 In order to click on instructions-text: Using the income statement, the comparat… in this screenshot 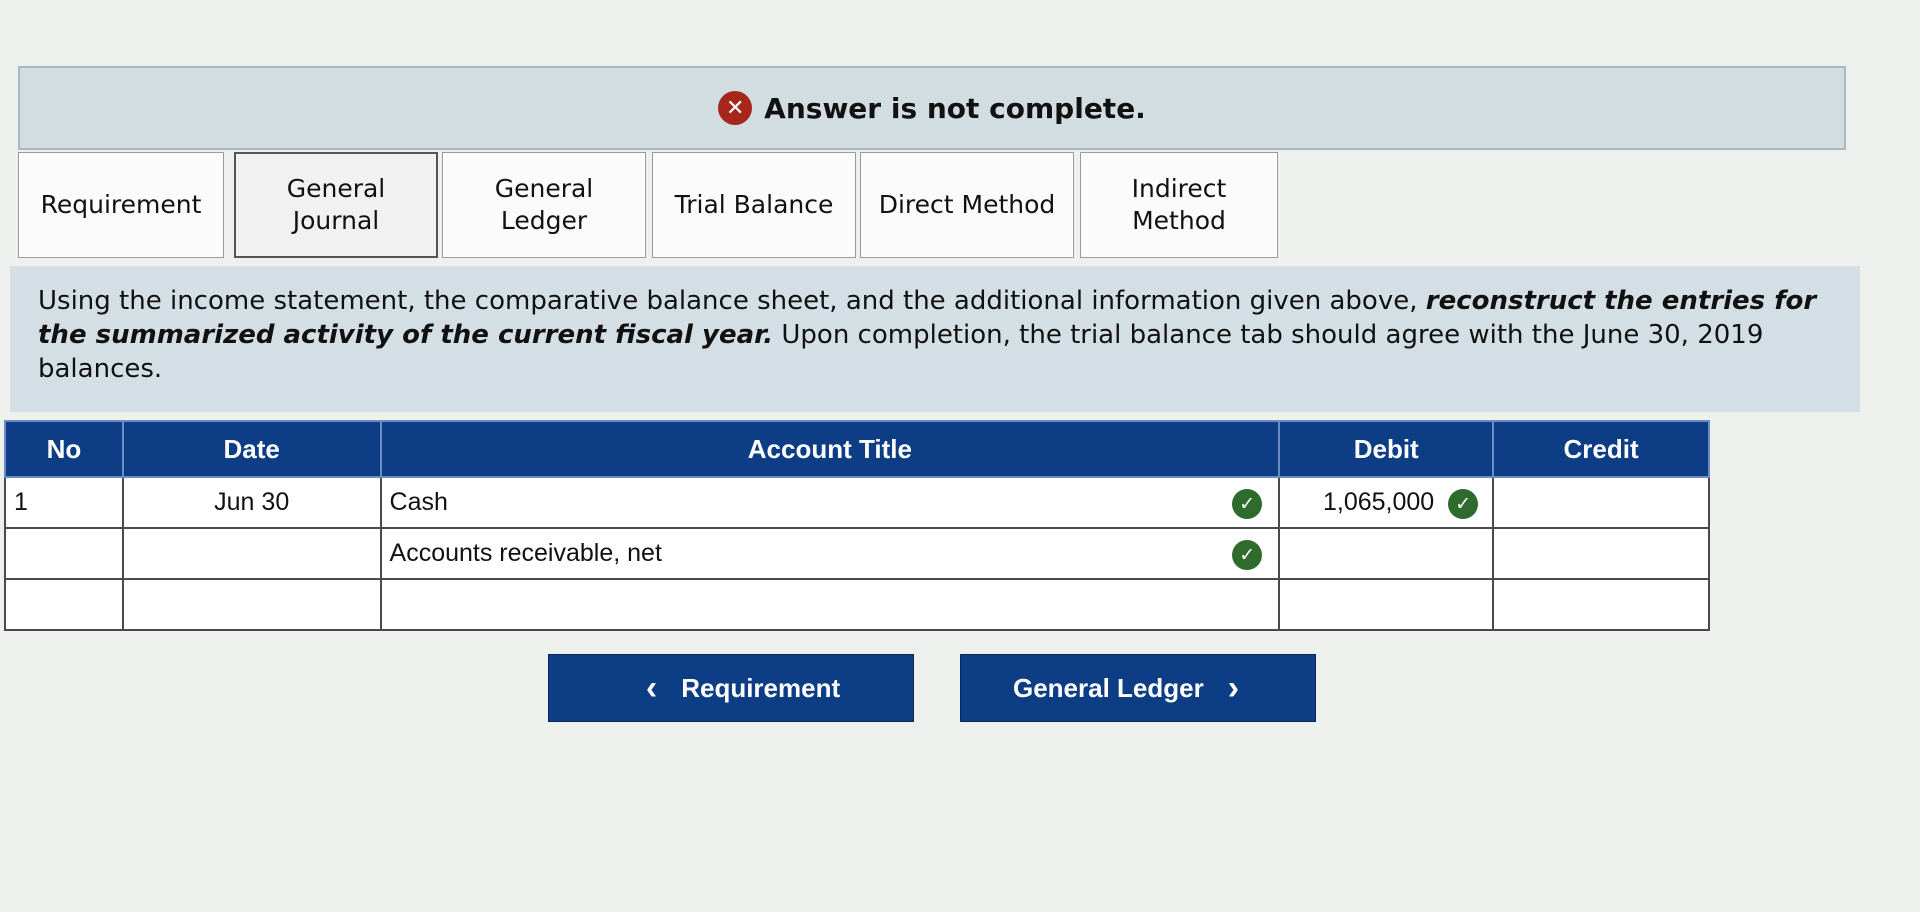, I will do `click(732, 301)`.